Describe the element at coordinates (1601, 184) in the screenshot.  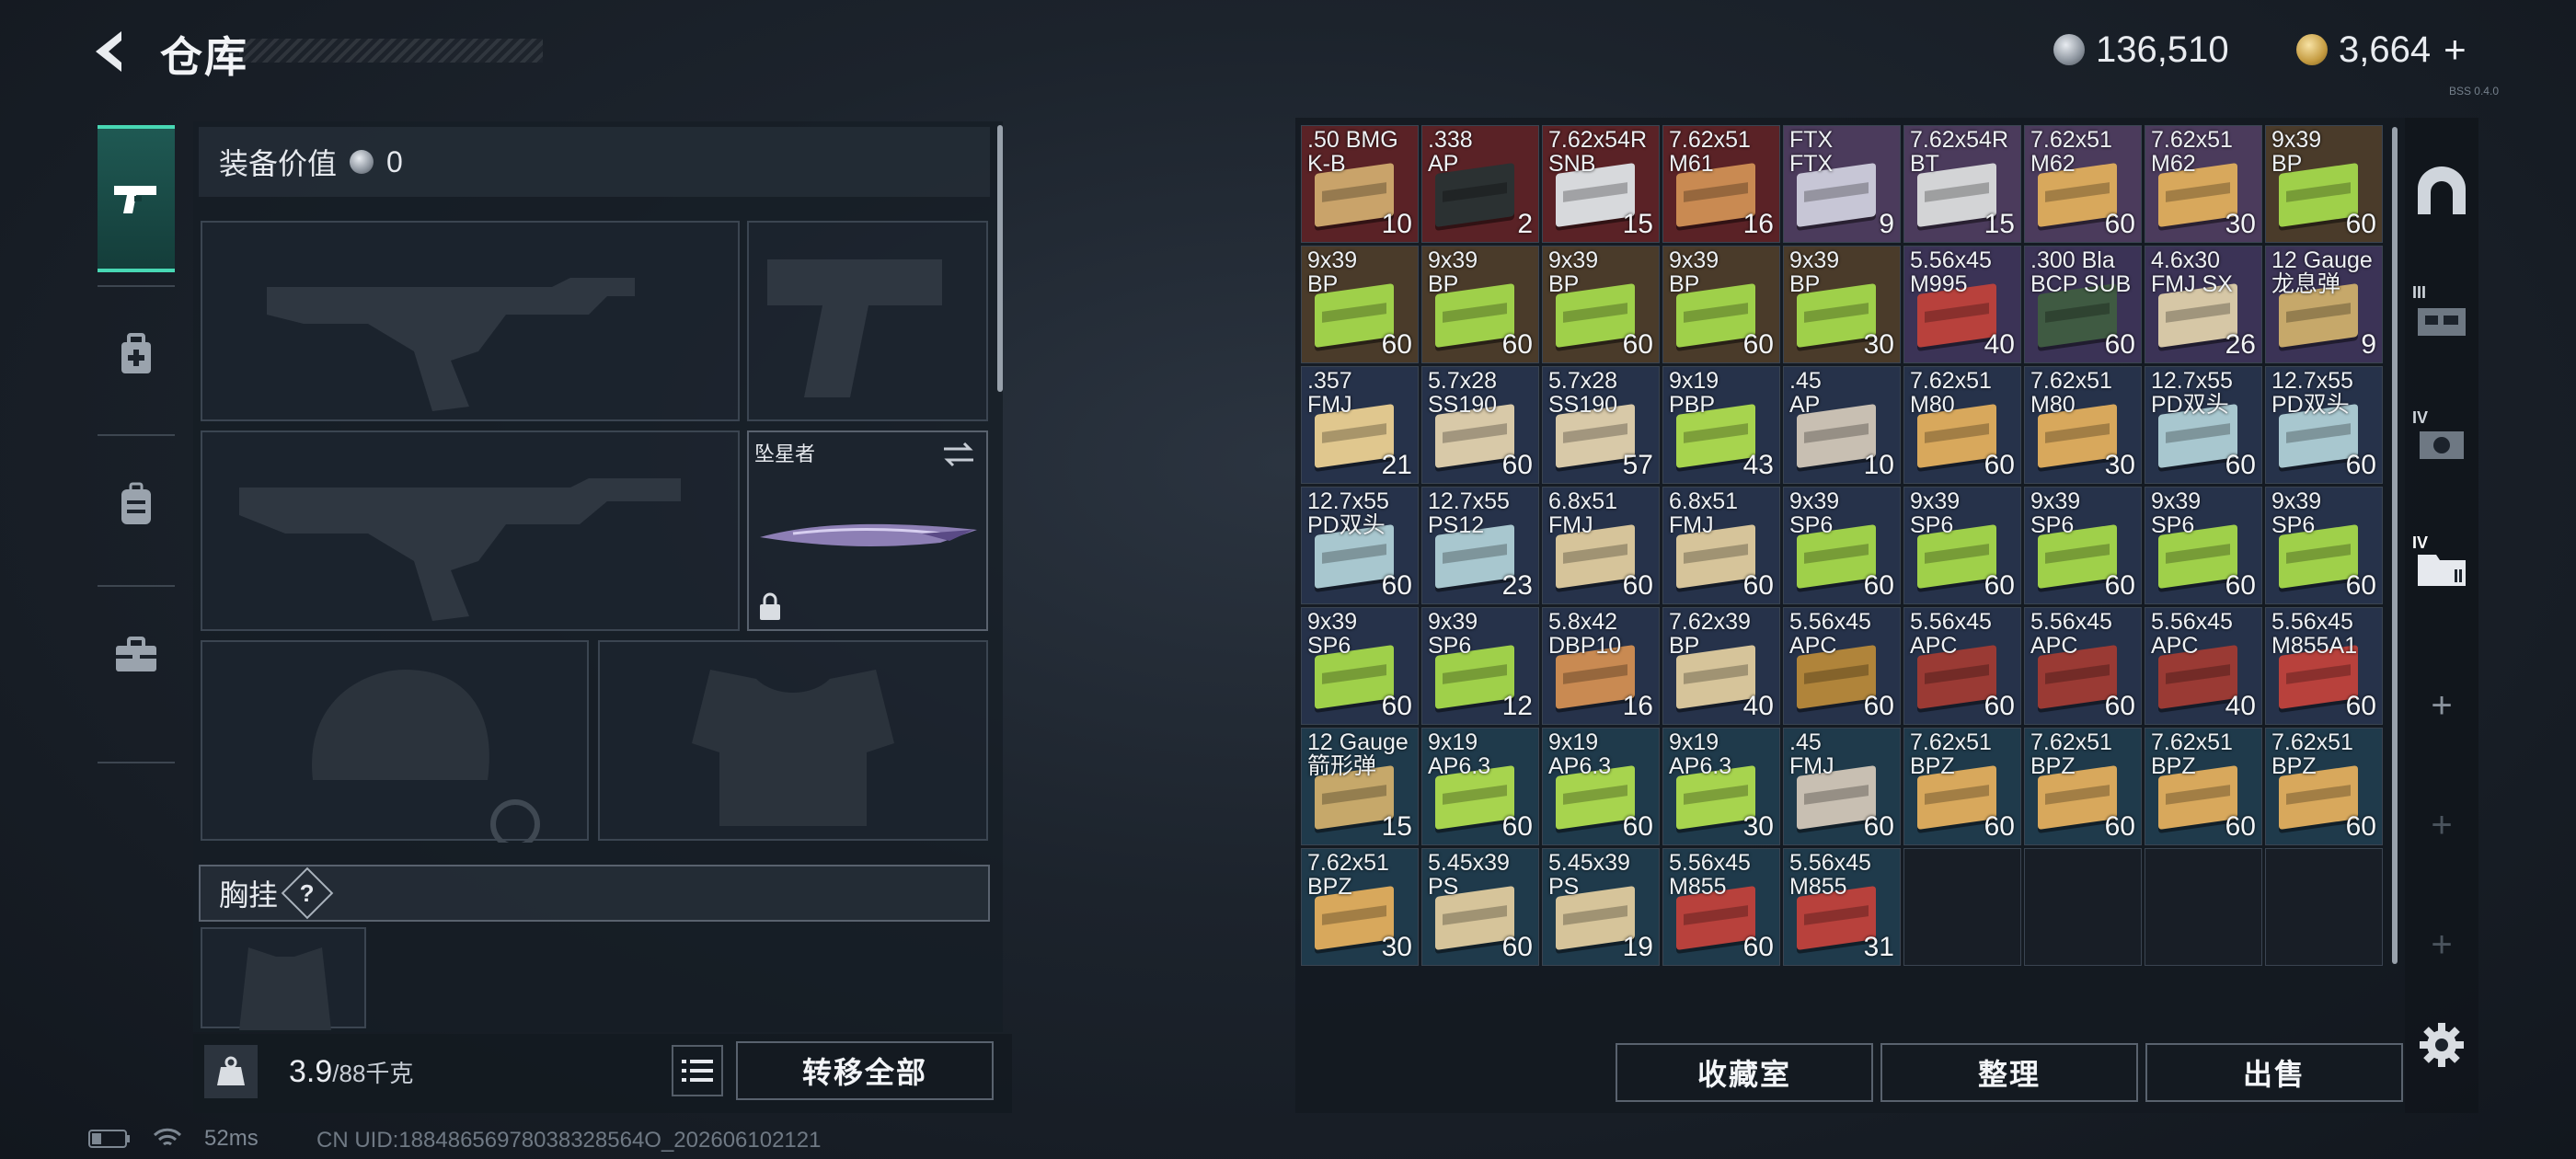
I see `storage-item: 7.62x54R SNB 15` at that location.